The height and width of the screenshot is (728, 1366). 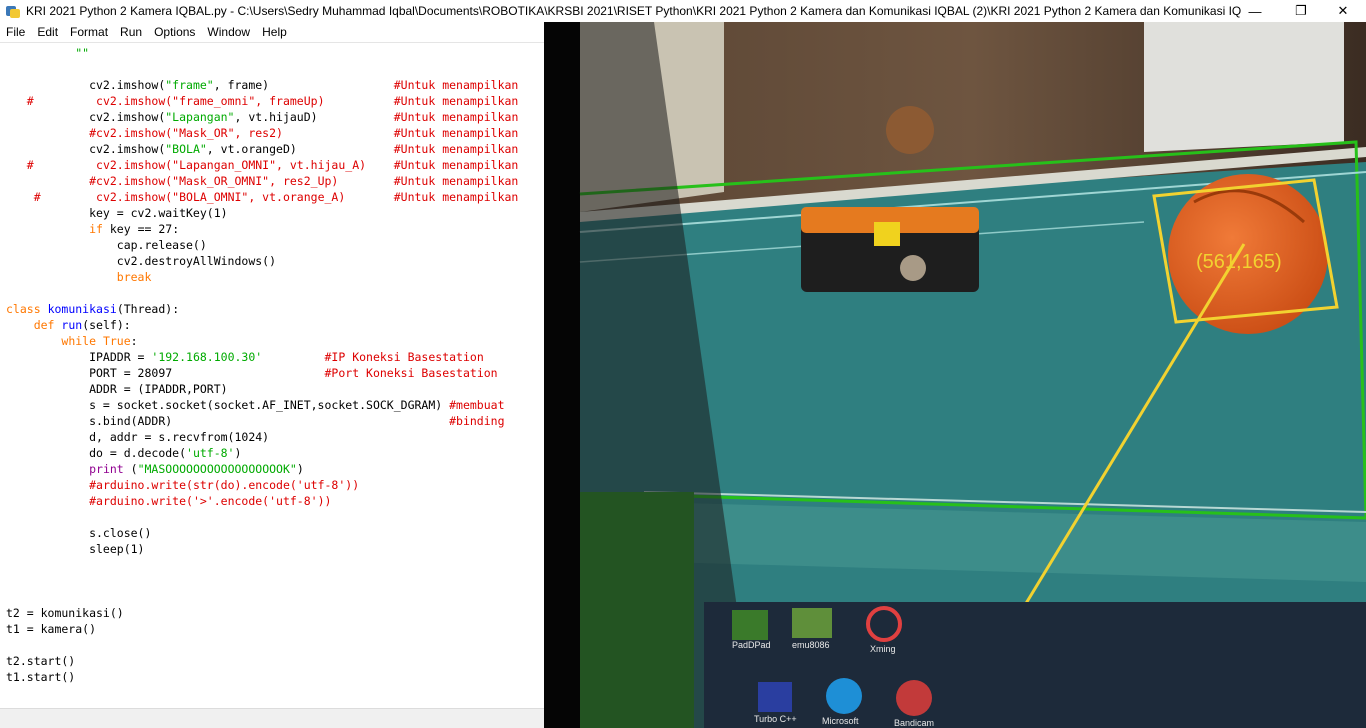 I want to click on menu-run: Run, so click(x=131, y=32).